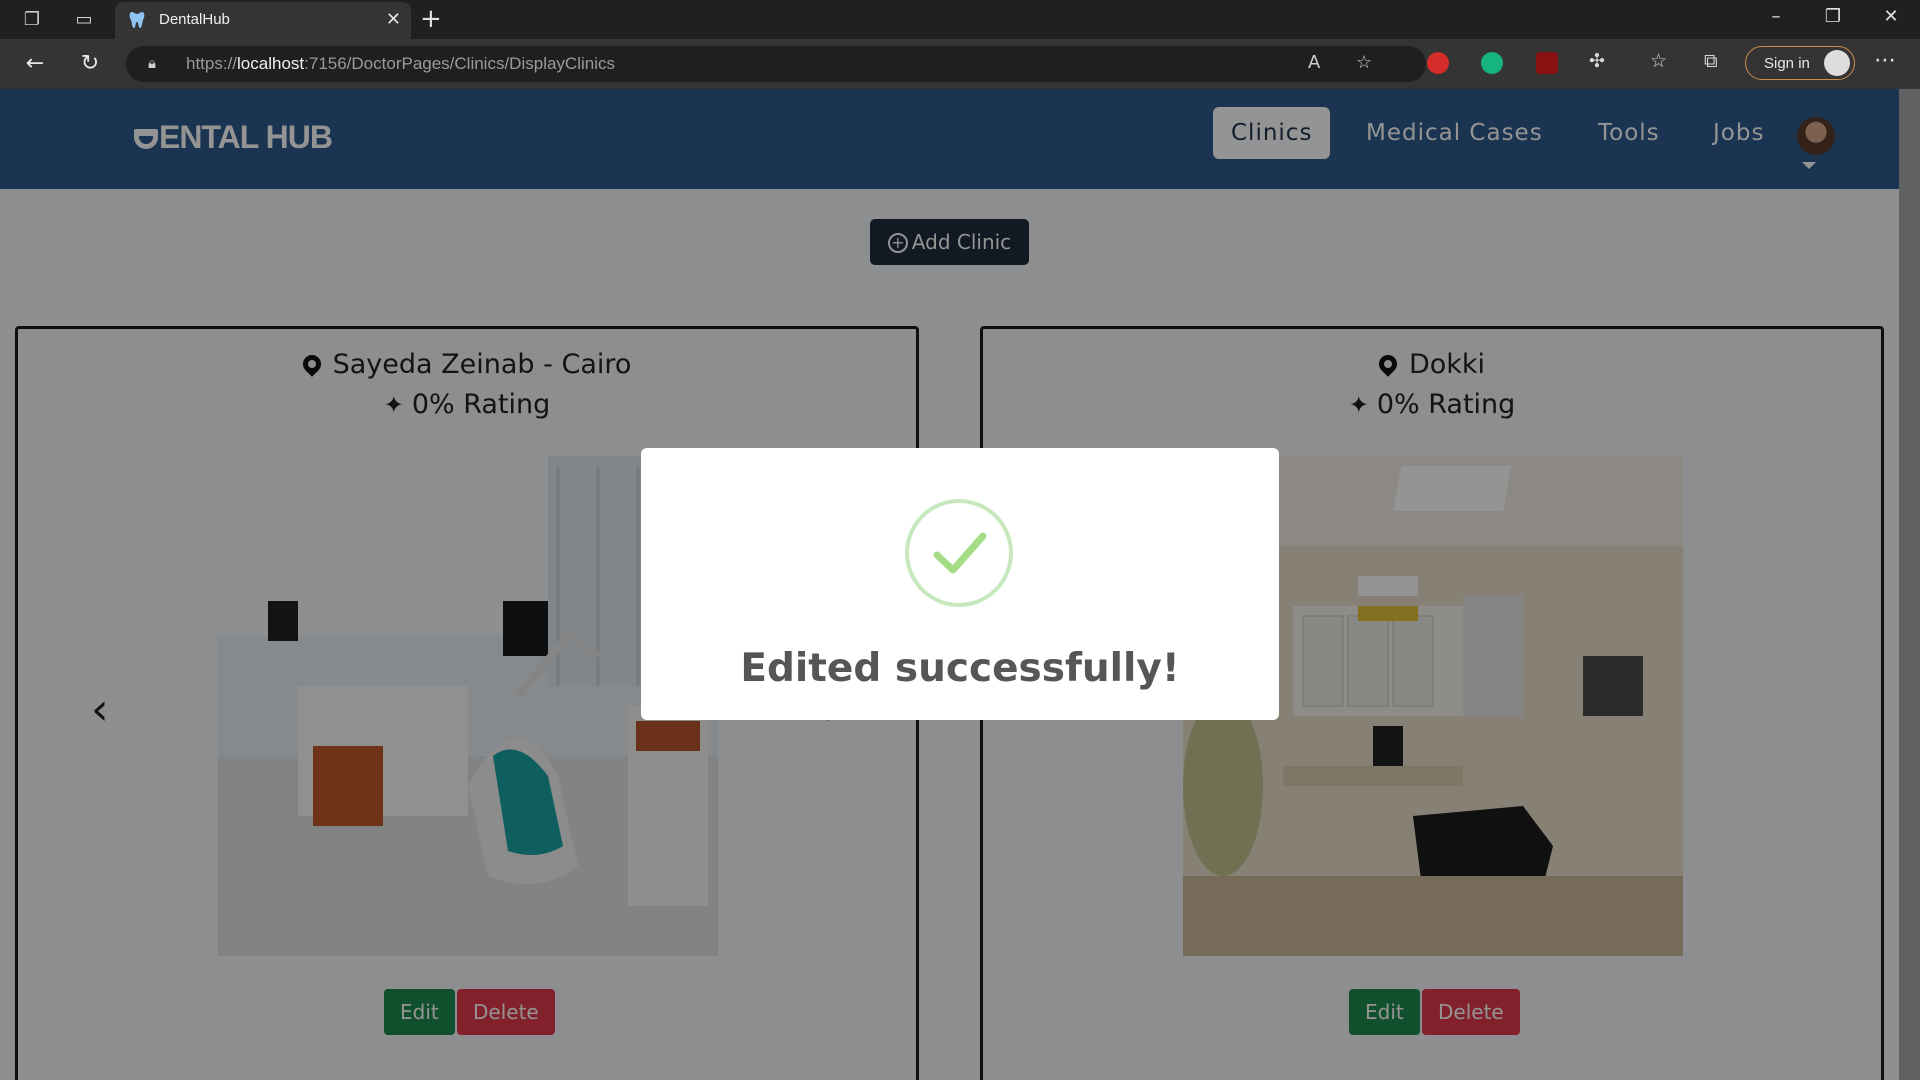  What do you see at coordinates (194, 19) in the screenshot?
I see `tab-title: DentalHub` at bounding box center [194, 19].